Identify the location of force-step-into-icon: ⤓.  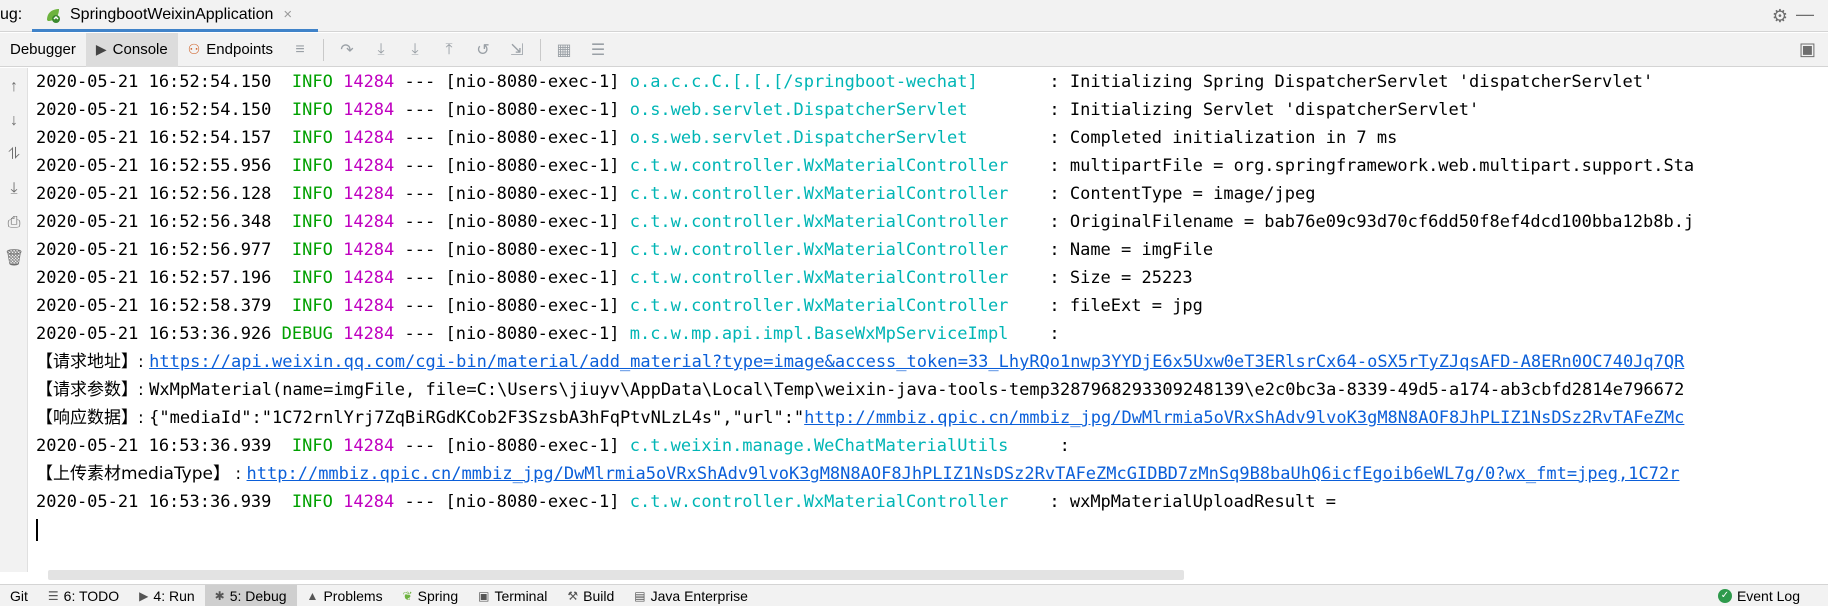
(415, 50).